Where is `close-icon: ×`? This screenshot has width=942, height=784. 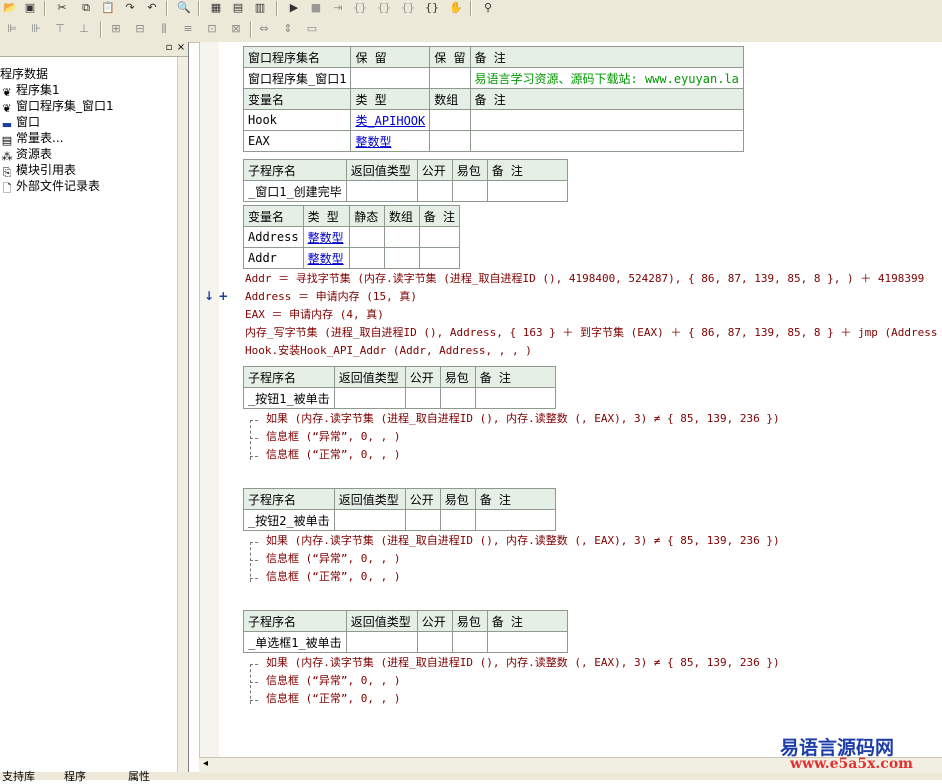
close-icon: × is located at coordinates (181, 48).